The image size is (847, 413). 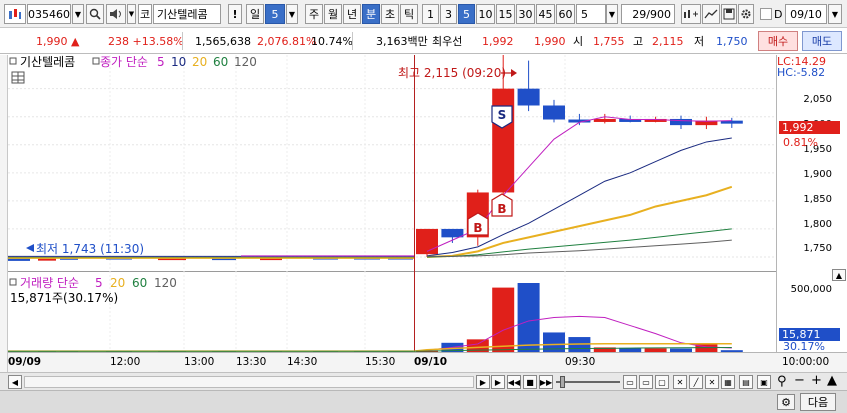 I want to click on sell-button: 매도, so click(x=822, y=41).